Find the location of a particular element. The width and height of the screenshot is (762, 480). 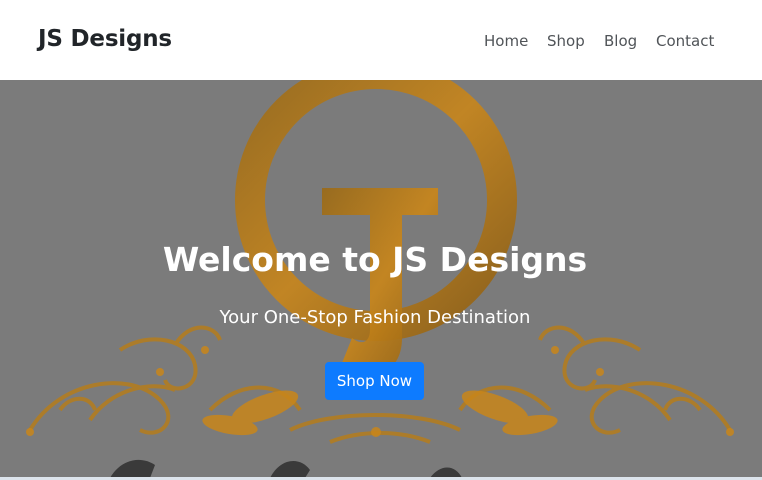

hero-subtitle: Your One-Stop Fashion Destination is located at coordinates (375, 317).